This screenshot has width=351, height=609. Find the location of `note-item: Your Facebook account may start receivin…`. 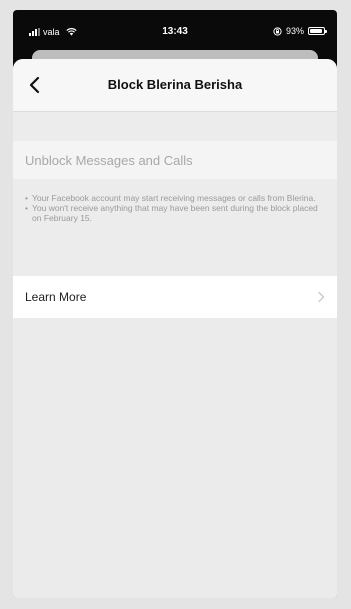

note-item: Your Facebook account may start receivin… is located at coordinates (176, 198).